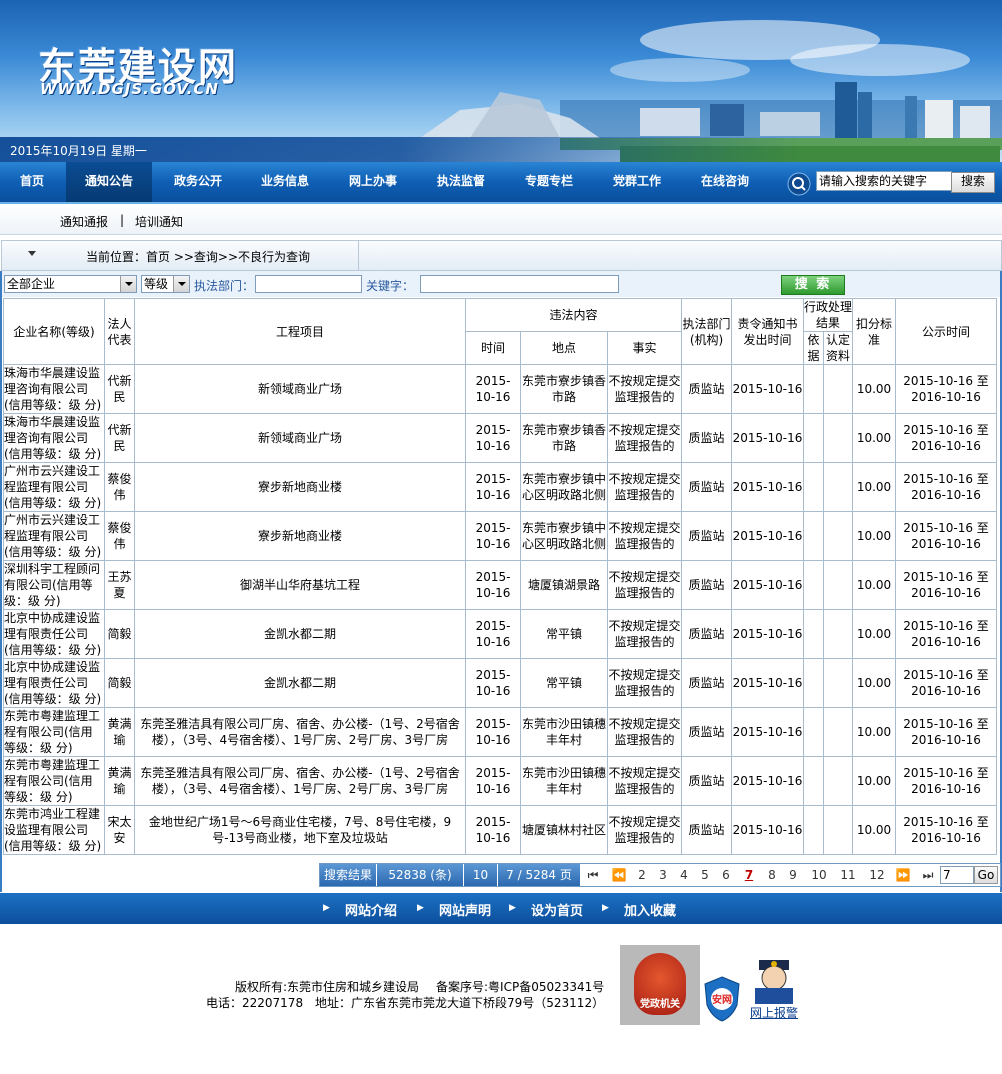  What do you see at coordinates (159, 221) in the screenshot?
I see `subnav-item-training: 培训通知` at bounding box center [159, 221].